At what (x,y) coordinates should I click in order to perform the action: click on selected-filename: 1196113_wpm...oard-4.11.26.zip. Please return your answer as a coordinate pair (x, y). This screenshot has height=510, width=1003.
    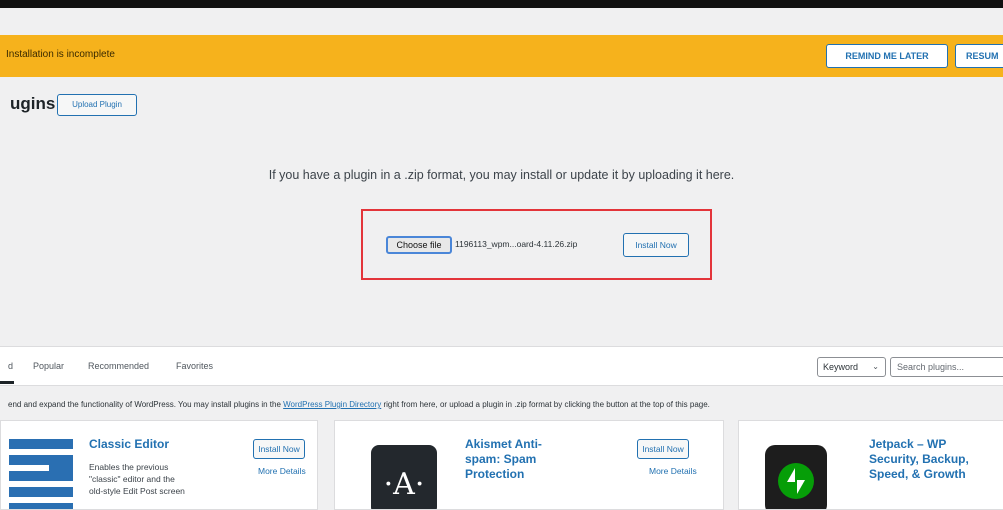
    Looking at the image, I should click on (516, 244).